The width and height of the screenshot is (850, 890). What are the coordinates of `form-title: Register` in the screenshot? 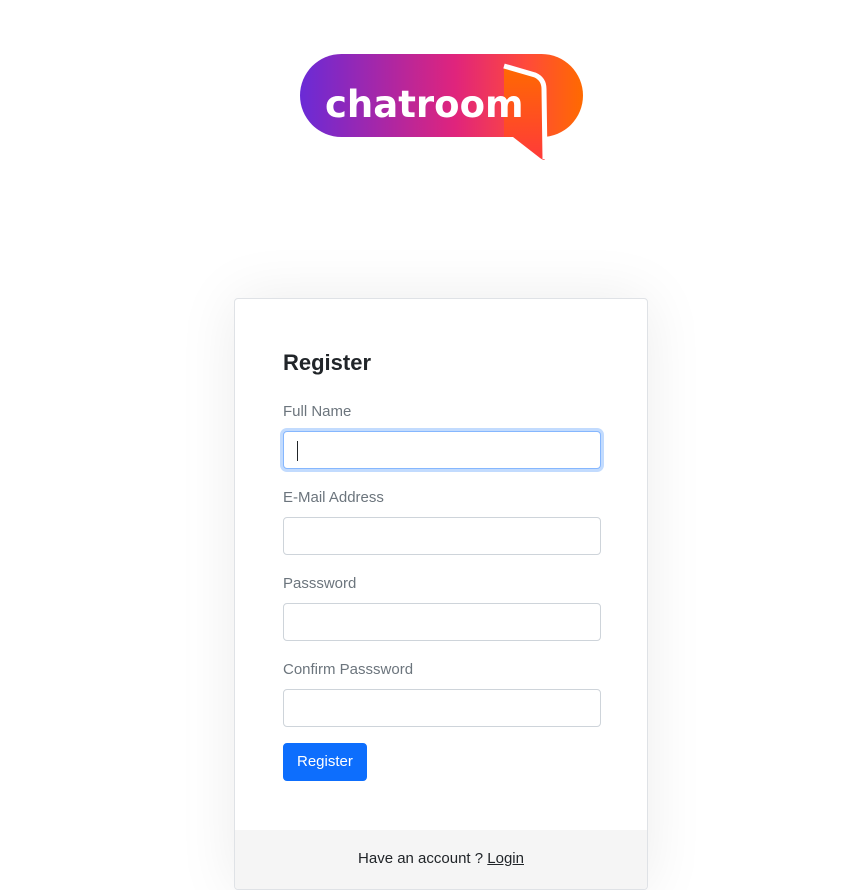 It's located at (327, 362).